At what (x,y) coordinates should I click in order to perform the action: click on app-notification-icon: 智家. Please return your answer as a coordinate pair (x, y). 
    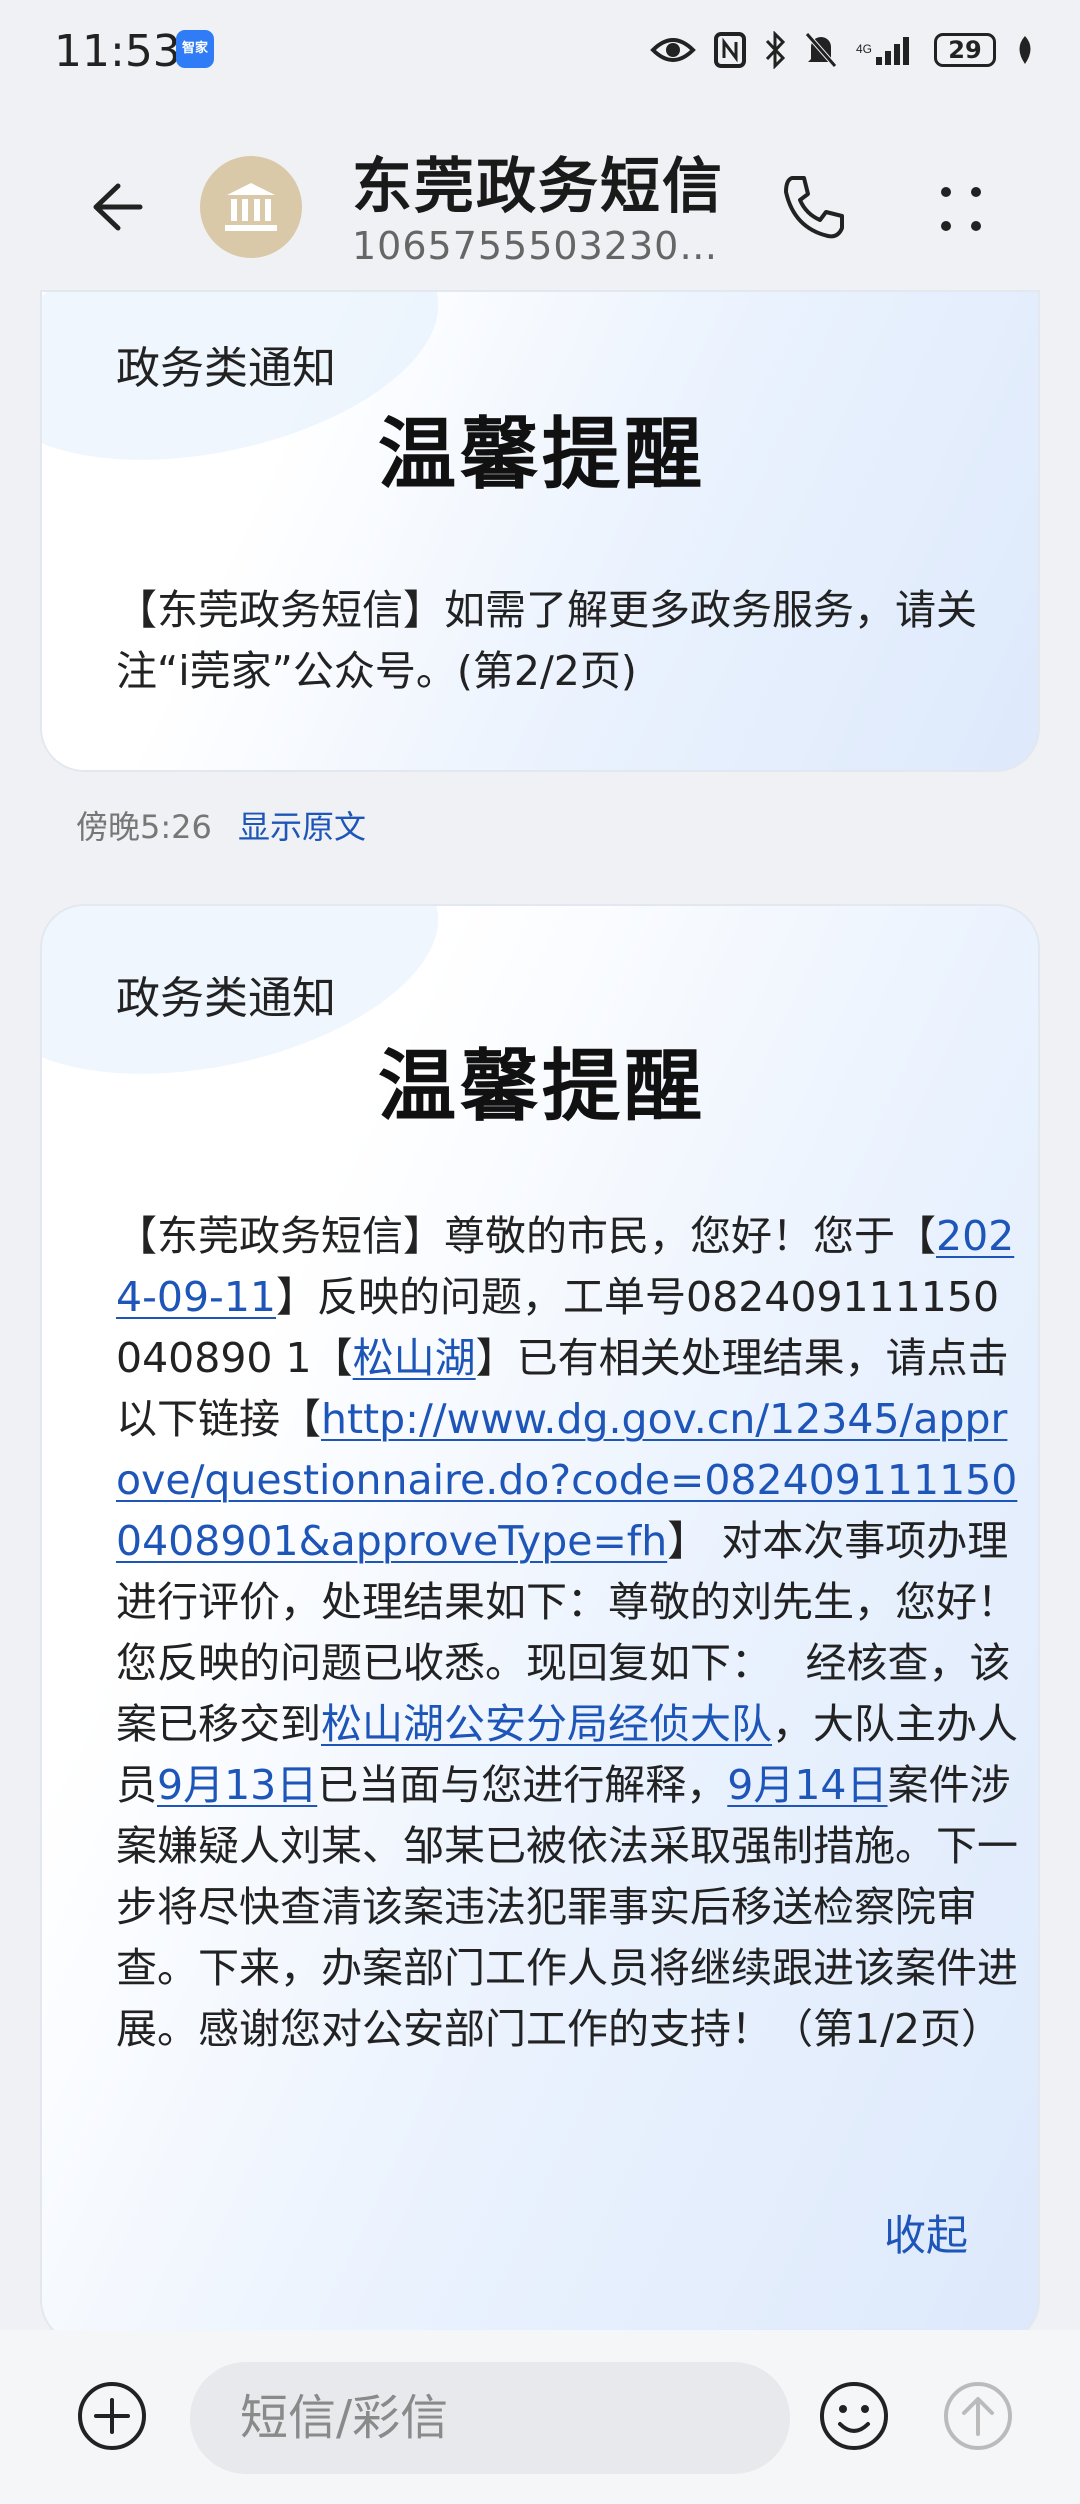
    Looking at the image, I should click on (195, 49).